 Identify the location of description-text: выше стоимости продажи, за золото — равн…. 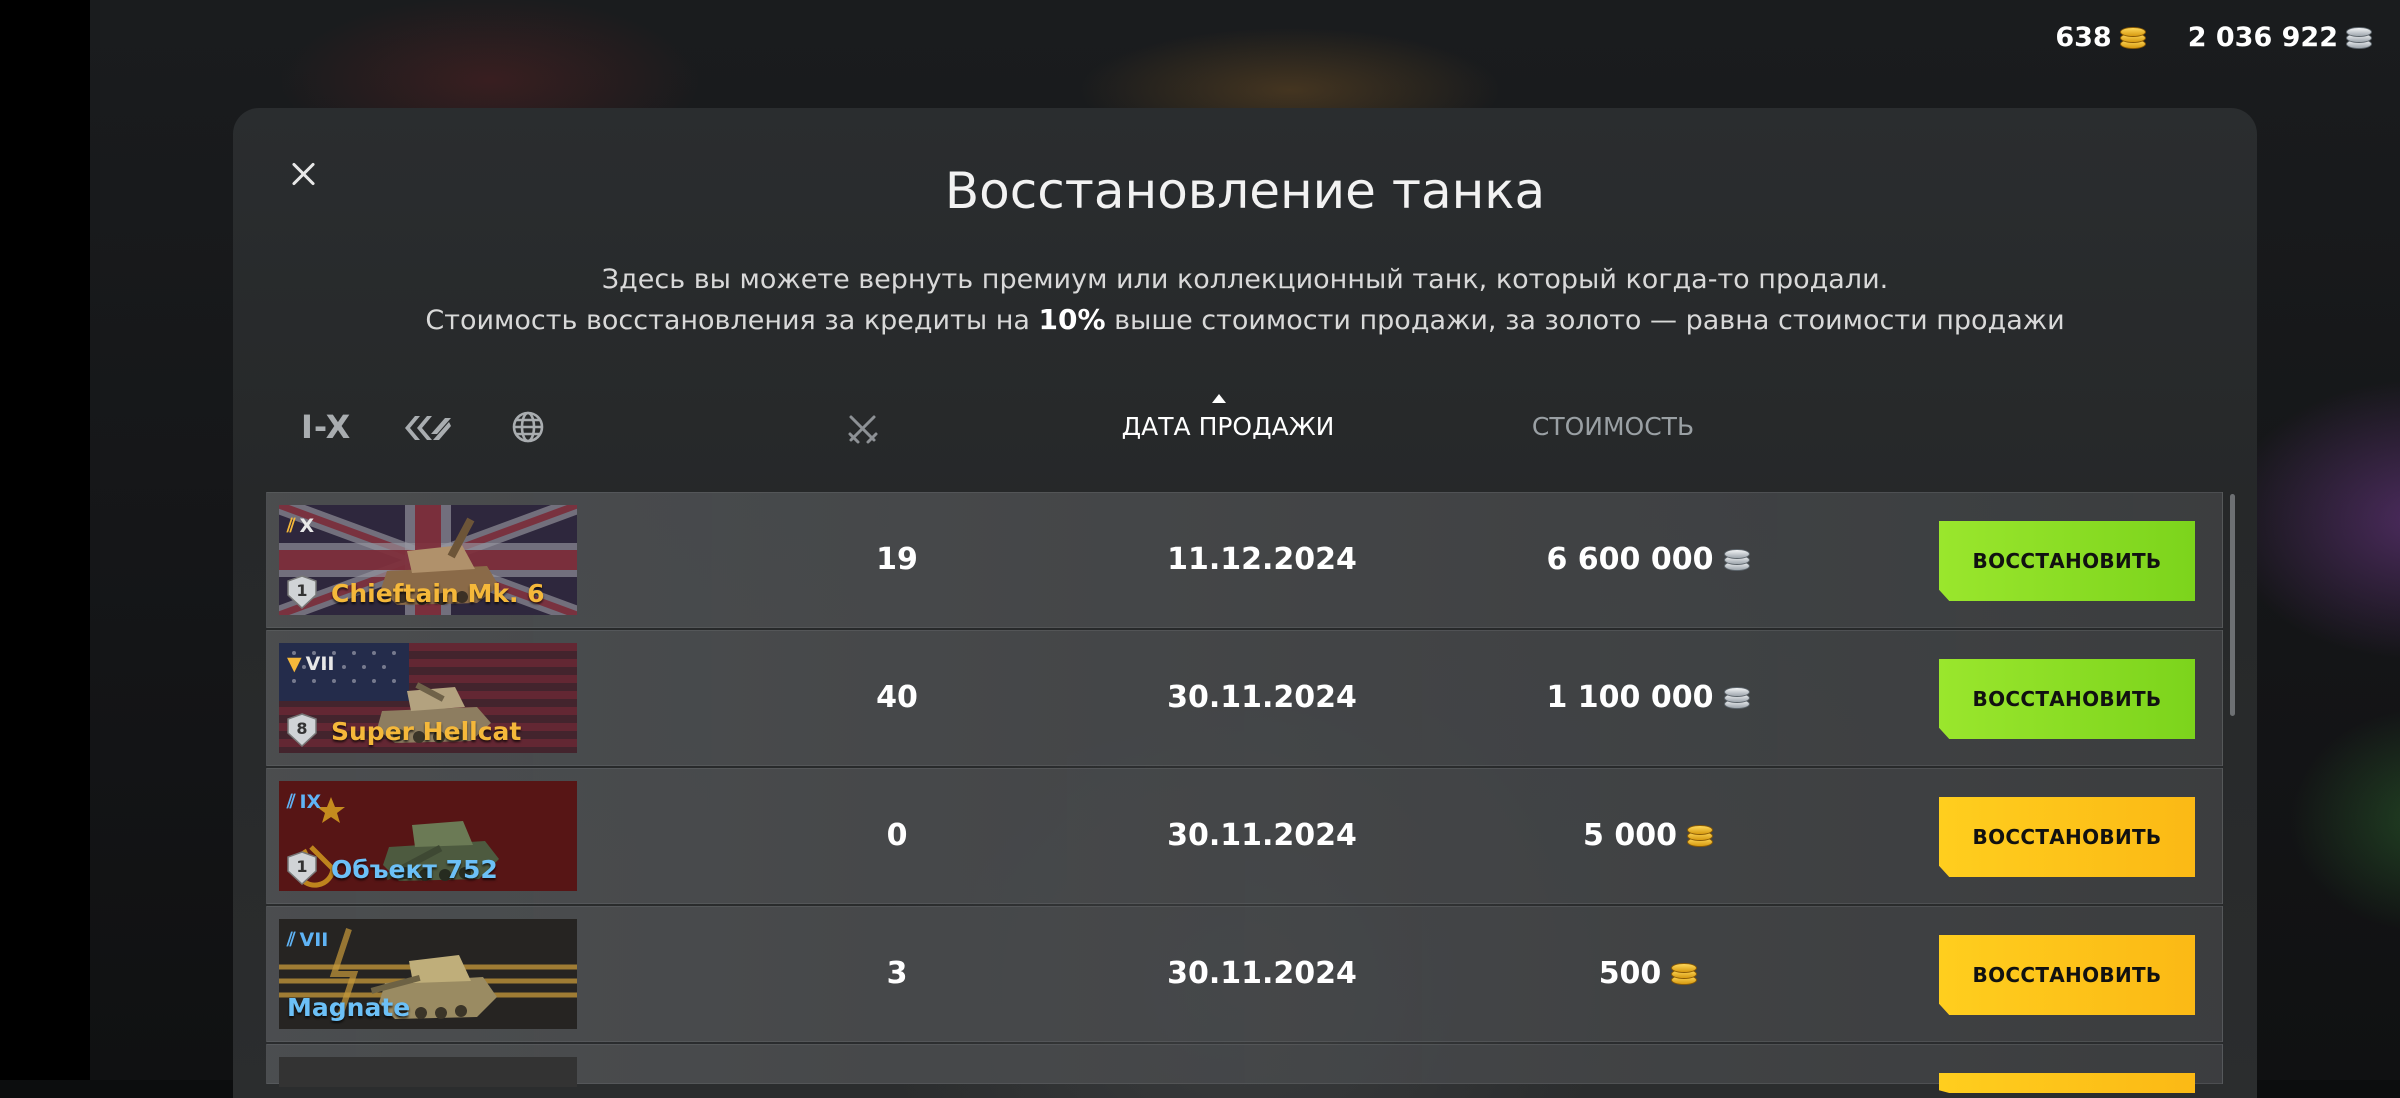
(1585, 320).